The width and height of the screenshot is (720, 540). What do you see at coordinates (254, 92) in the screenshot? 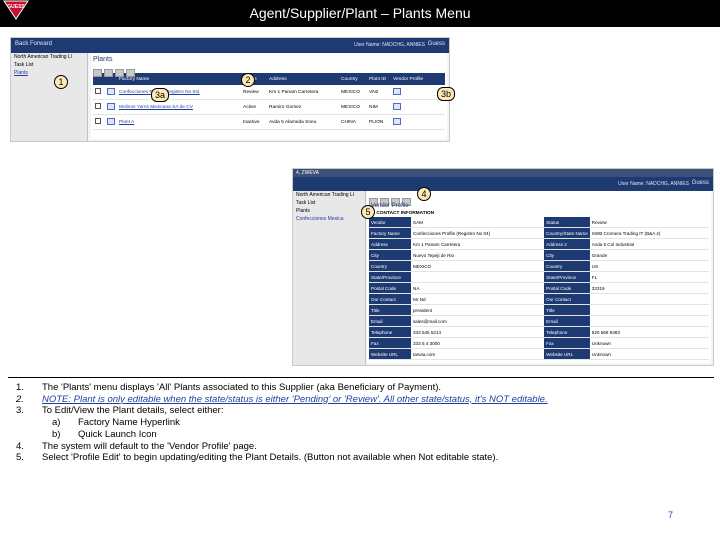
I see `status-cell: Review` at bounding box center [254, 92].